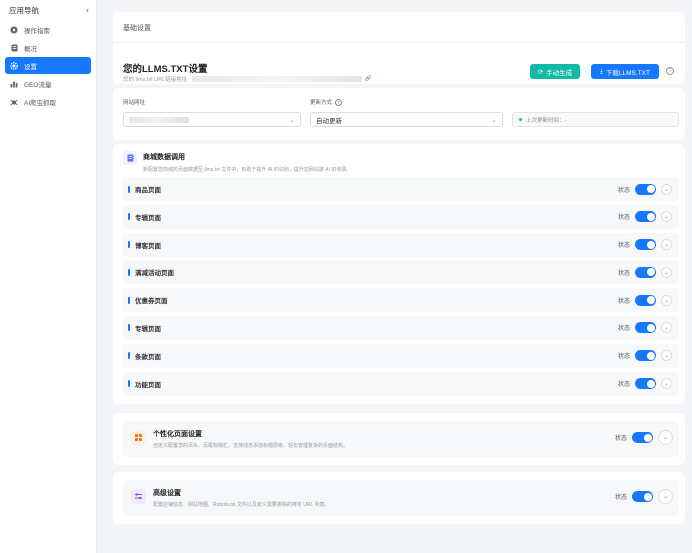 Image resolution: width=692 pixels, height=553 pixels. What do you see at coordinates (38, 85) in the screenshot?
I see `sidebar-item-label: GEO流量` at bounding box center [38, 85].